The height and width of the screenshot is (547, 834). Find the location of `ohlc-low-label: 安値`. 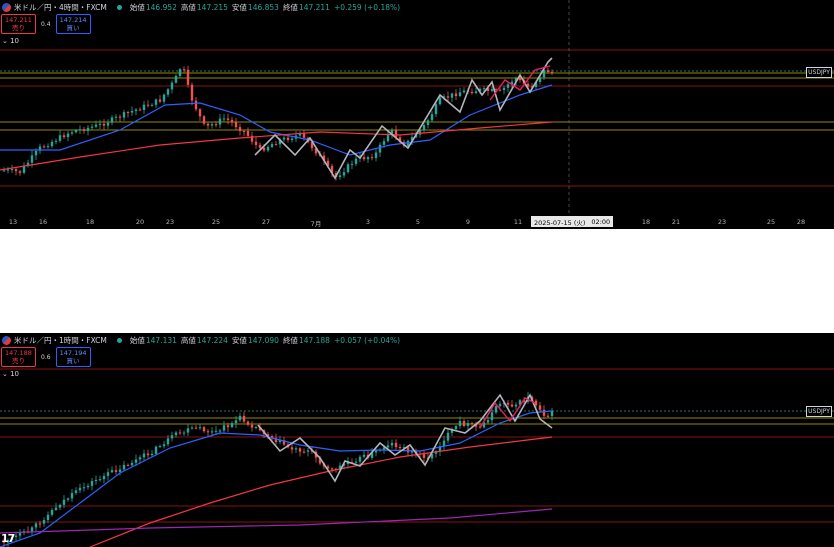

ohlc-low-label: 安値 is located at coordinates (239, 340).